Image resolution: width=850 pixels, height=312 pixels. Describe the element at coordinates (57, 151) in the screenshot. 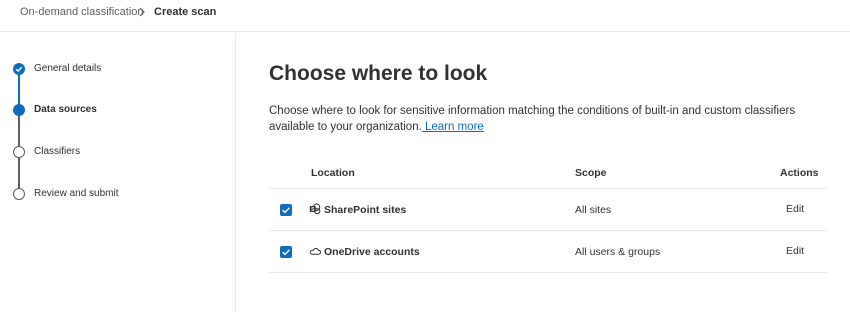

I see `step-classifiers: Classifiers` at that location.